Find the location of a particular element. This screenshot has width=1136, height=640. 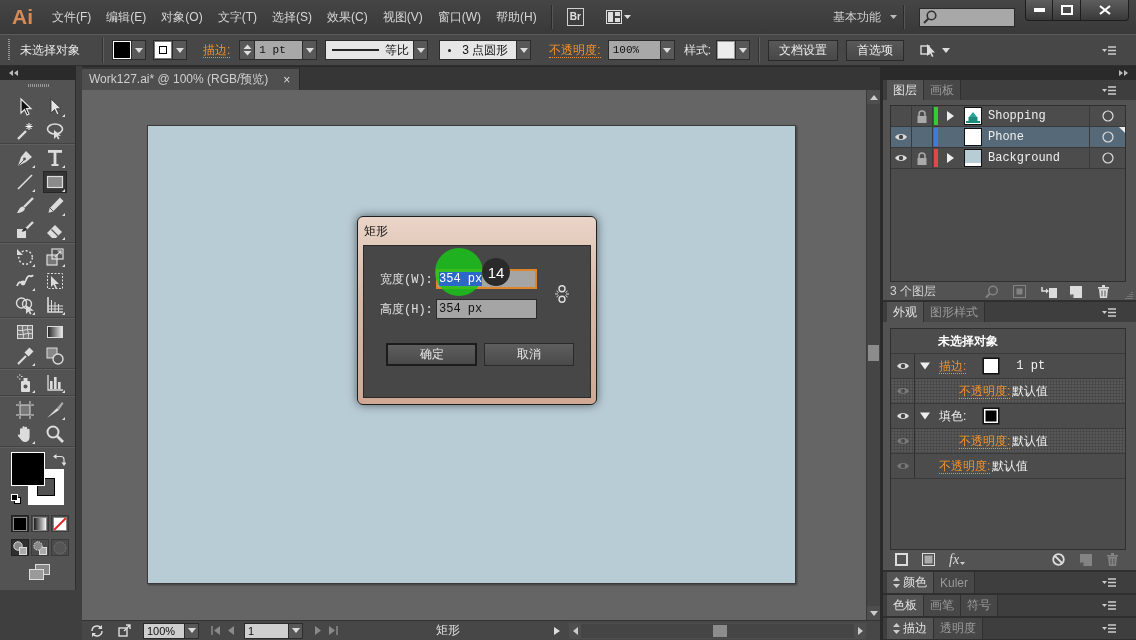

close-icon is located at coordinates (1105, 10).